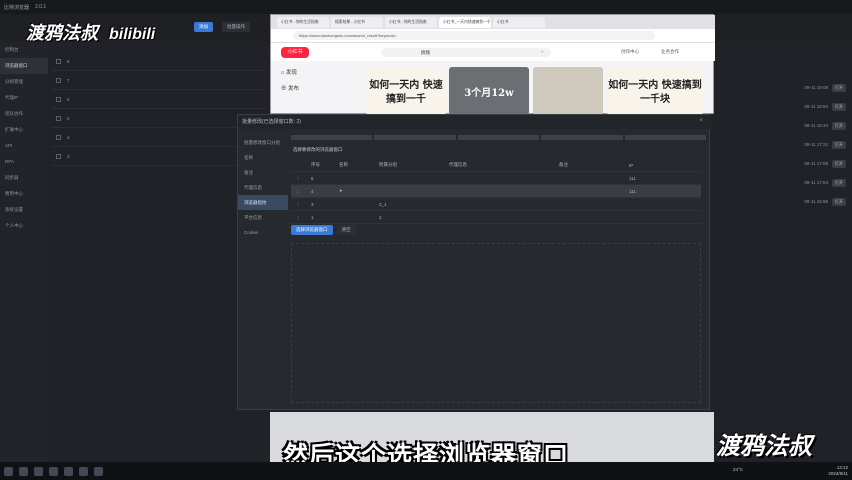 This screenshot has height=480, width=852. What do you see at coordinates (24, 210) in the screenshot?
I see `sidebar-item: 系统设置` at bounding box center [24, 210].